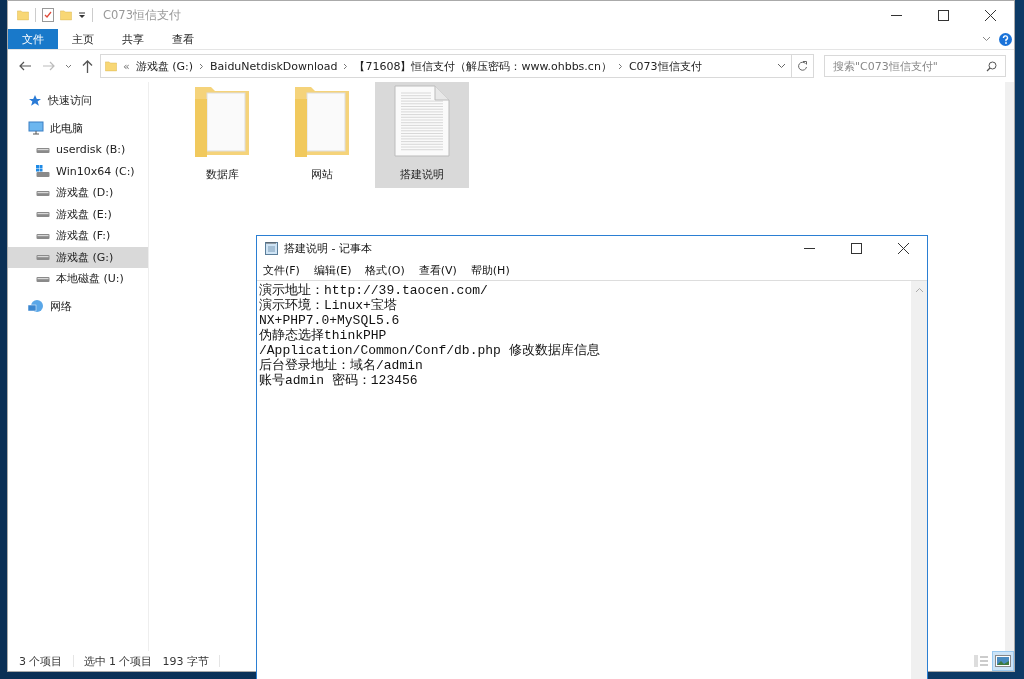 This screenshot has width=1024, height=679. Describe the element at coordinates (328, 248) in the screenshot. I see `window-title: 搭建说明 - 记事本` at that location.